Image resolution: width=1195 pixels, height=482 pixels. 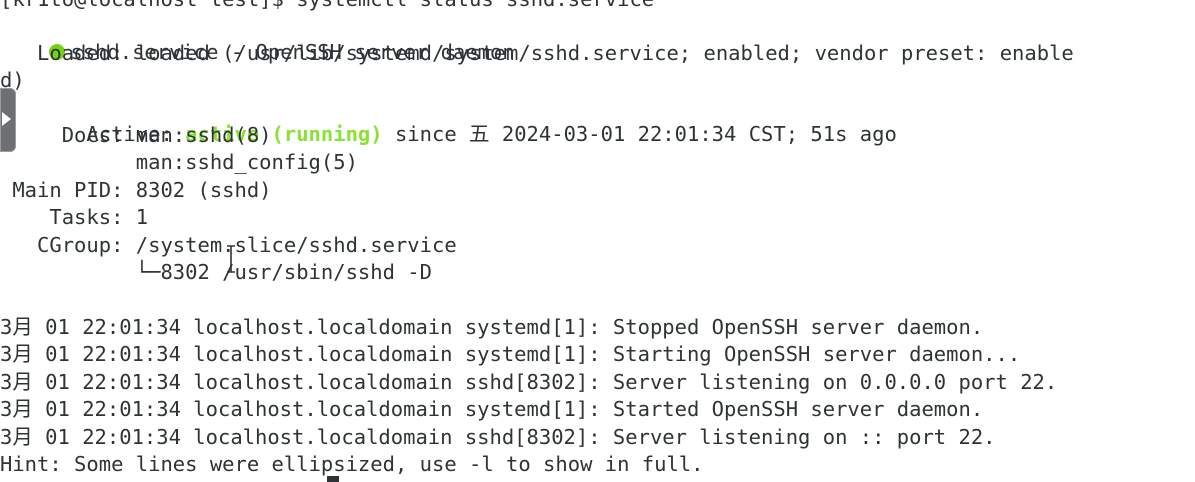 What do you see at coordinates (136, 135) in the screenshot?
I see `docs-line: Docs: man:sshd(8)` at bounding box center [136, 135].